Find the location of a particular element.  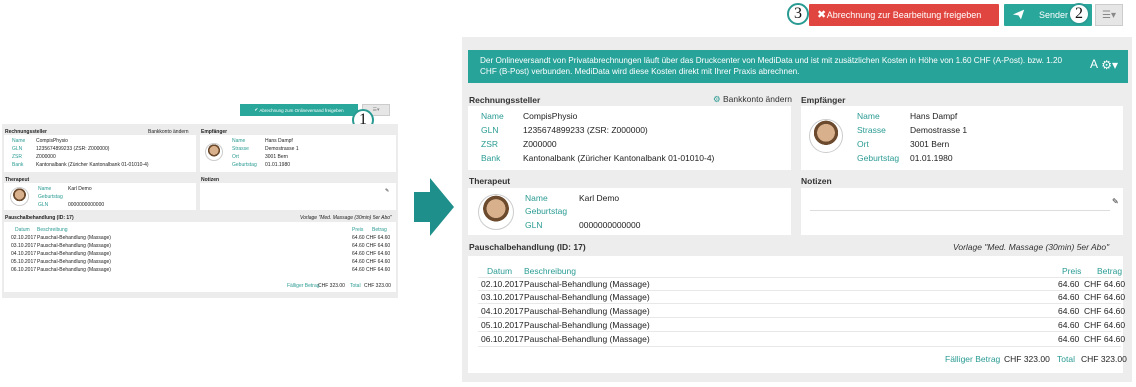

small-therapist-avatar is located at coordinates (19, 196).